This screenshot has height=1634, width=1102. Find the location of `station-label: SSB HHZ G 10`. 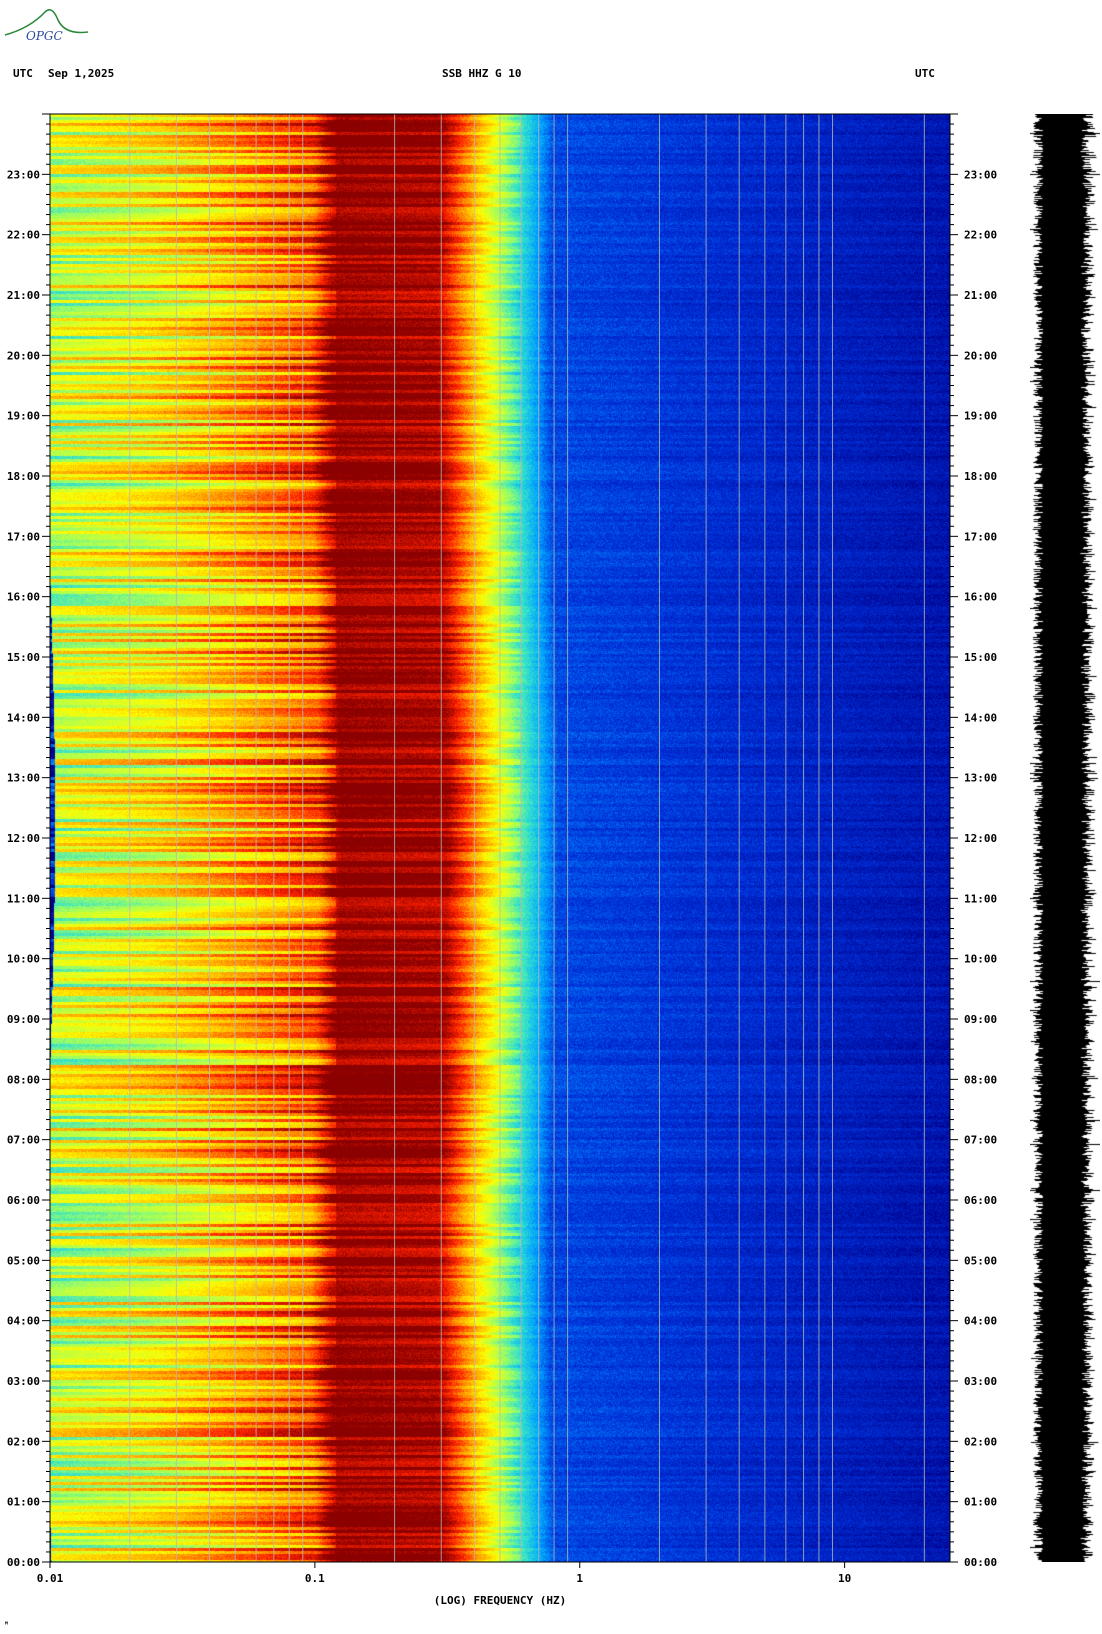

station-label: SSB HHZ G 10 is located at coordinates (482, 73).